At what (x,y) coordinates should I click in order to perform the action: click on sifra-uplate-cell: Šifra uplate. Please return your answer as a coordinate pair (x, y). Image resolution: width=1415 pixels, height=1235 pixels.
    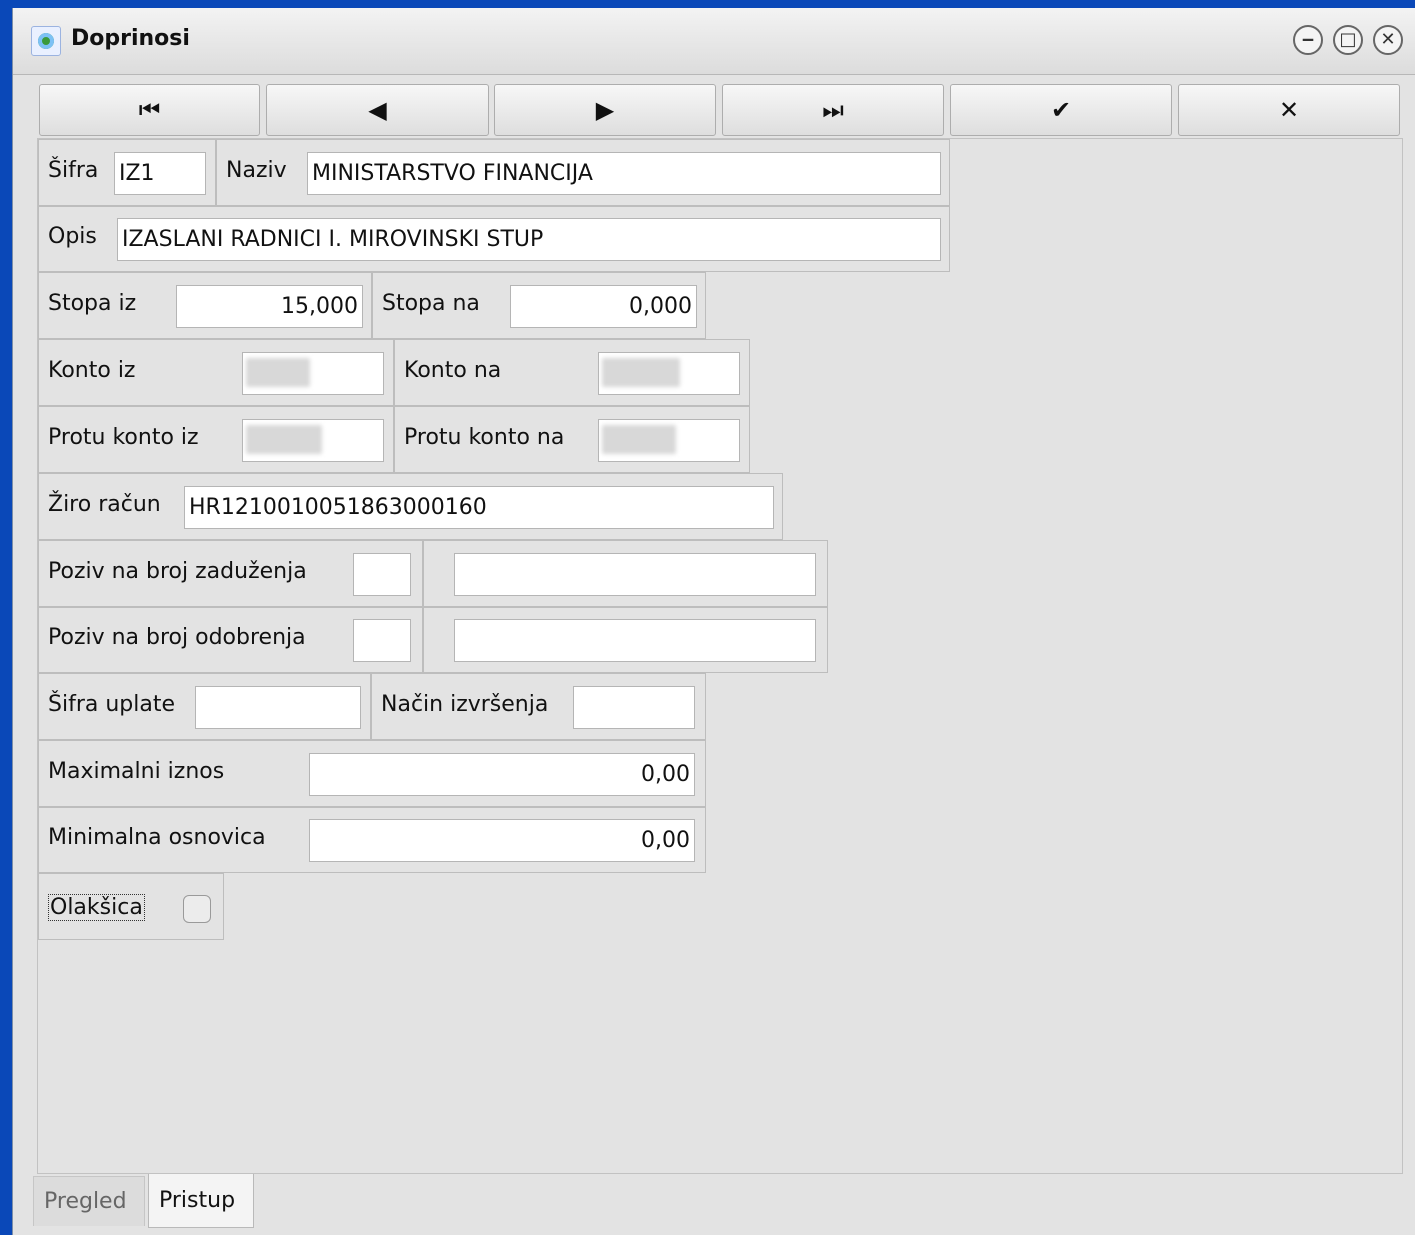
    Looking at the image, I should click on (204, 706).